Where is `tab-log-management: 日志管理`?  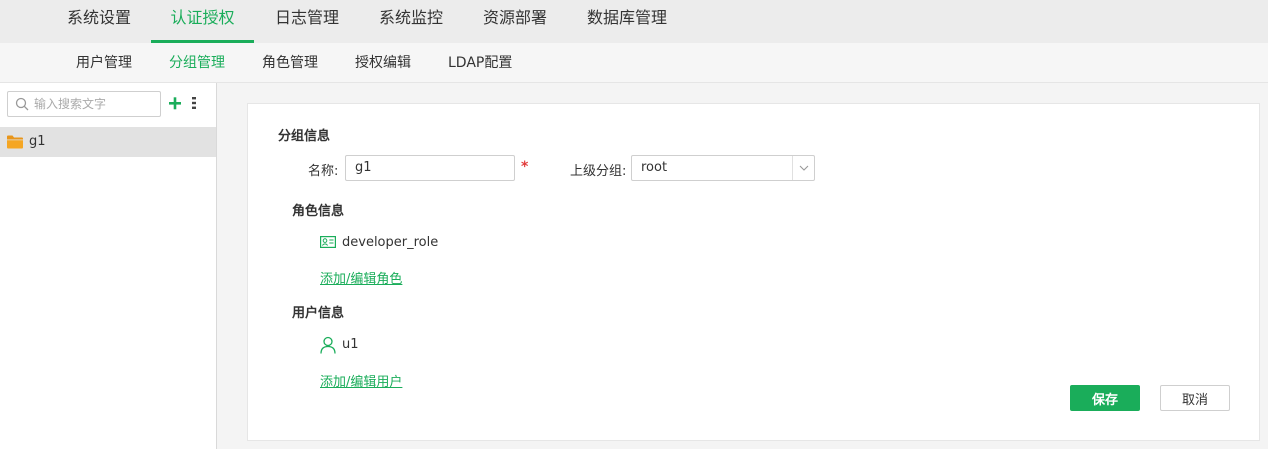
tab-log-management: 日志管理 is located at coordinates (307, 21).